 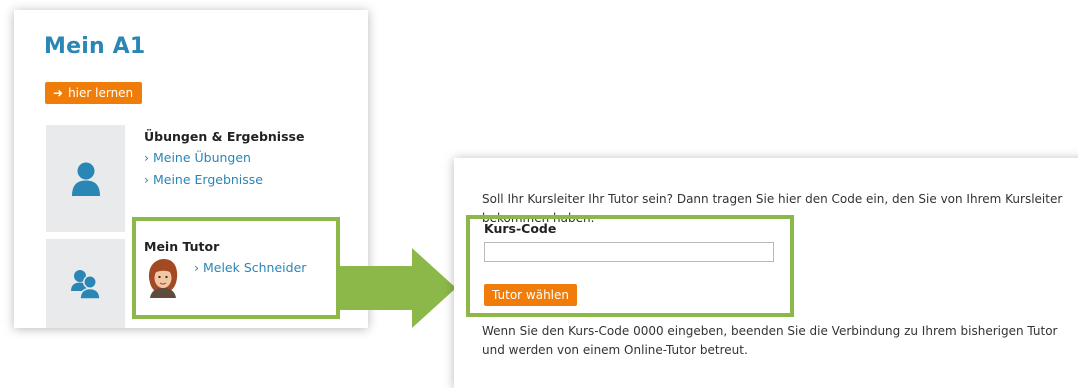 I want to click on tutor-icon-tile, so click(x=85, y=283).